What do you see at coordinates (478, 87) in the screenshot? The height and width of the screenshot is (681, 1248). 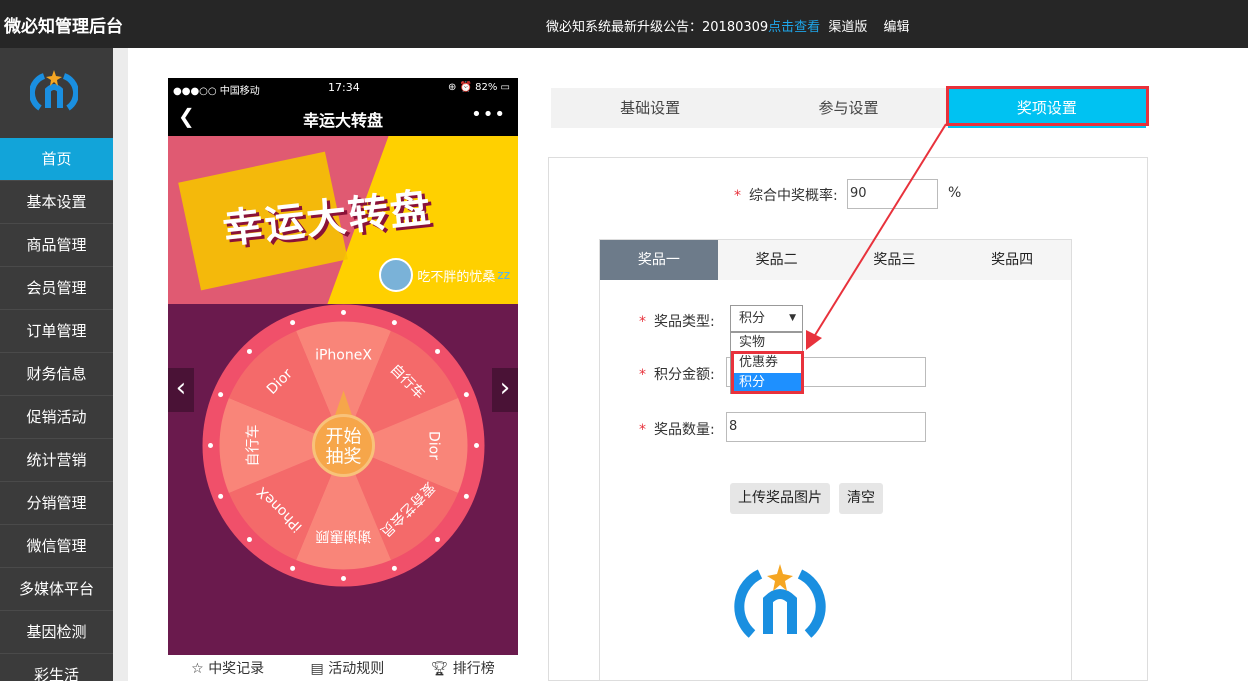 I see `battery-level: ⊕ ⏰ 82% ▭` at bounding box center [478, 87].